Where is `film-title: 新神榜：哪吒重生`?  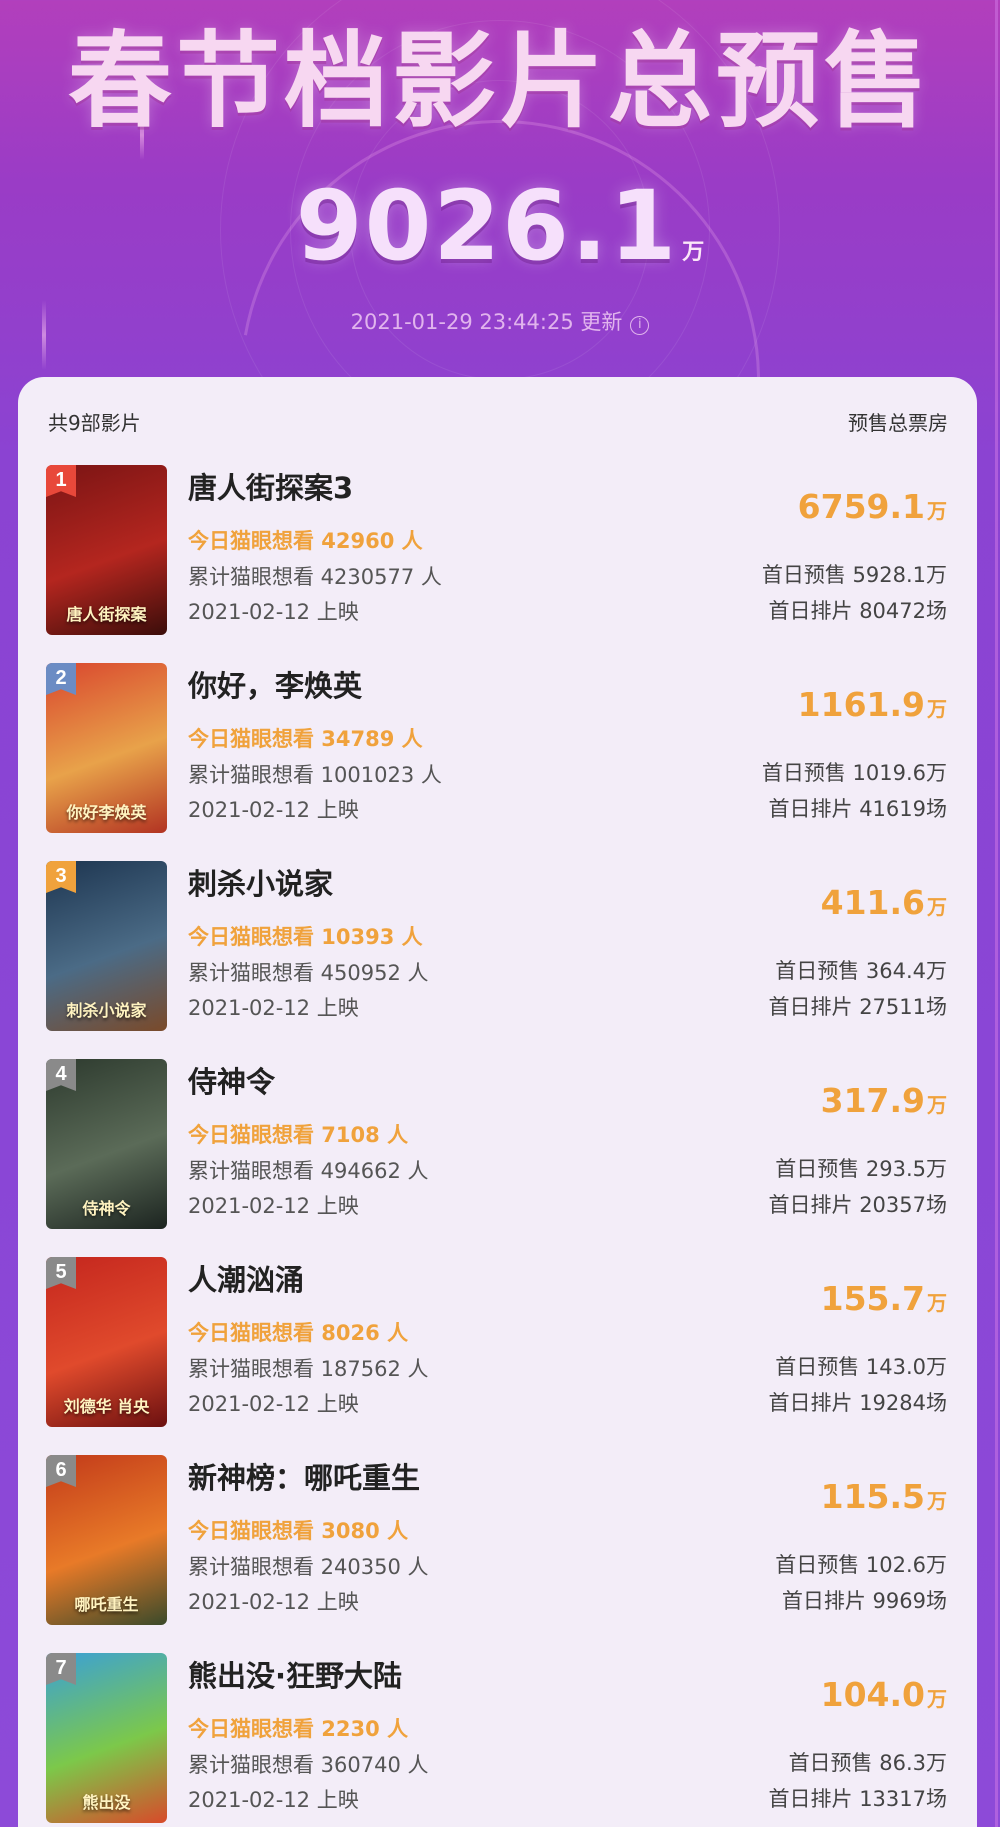
film-title: 新神榜：哪吒重生 is located at coordinates (304, 1476).